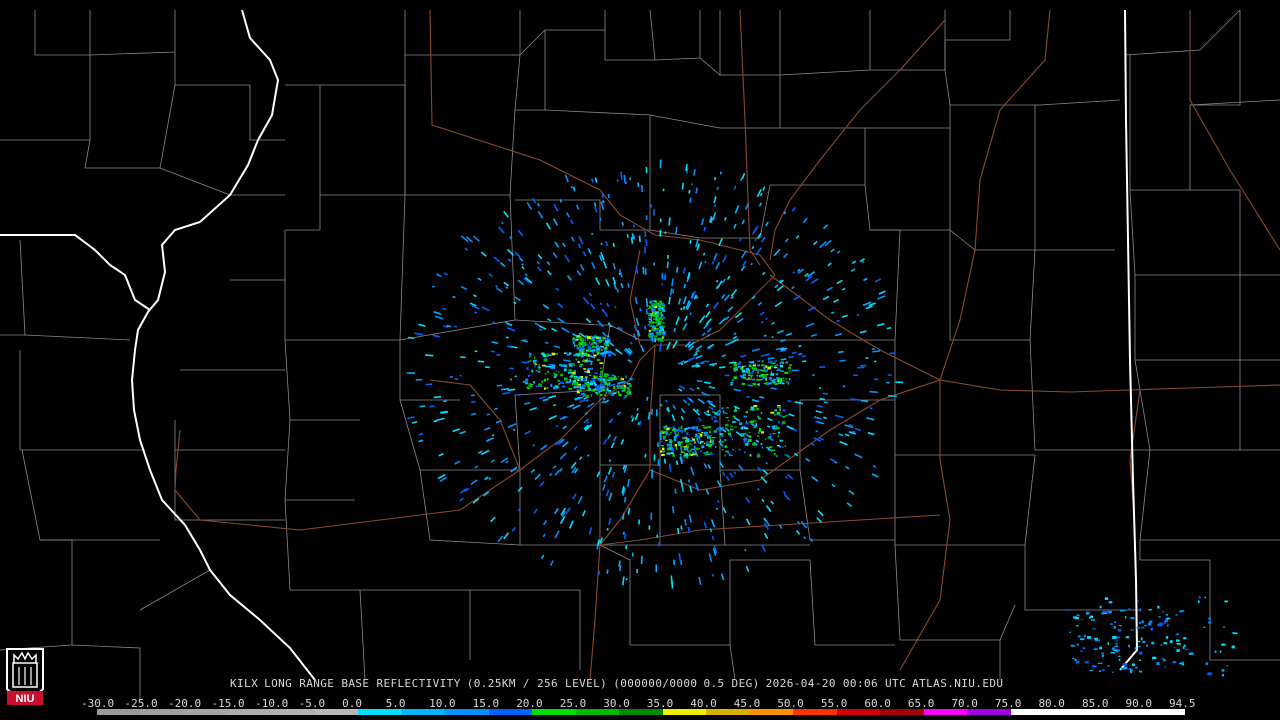 This screenshot has width=1280, height=720. I want to click on timestamp: 2026-04-20 00:06 UTC, so click(836, 683).